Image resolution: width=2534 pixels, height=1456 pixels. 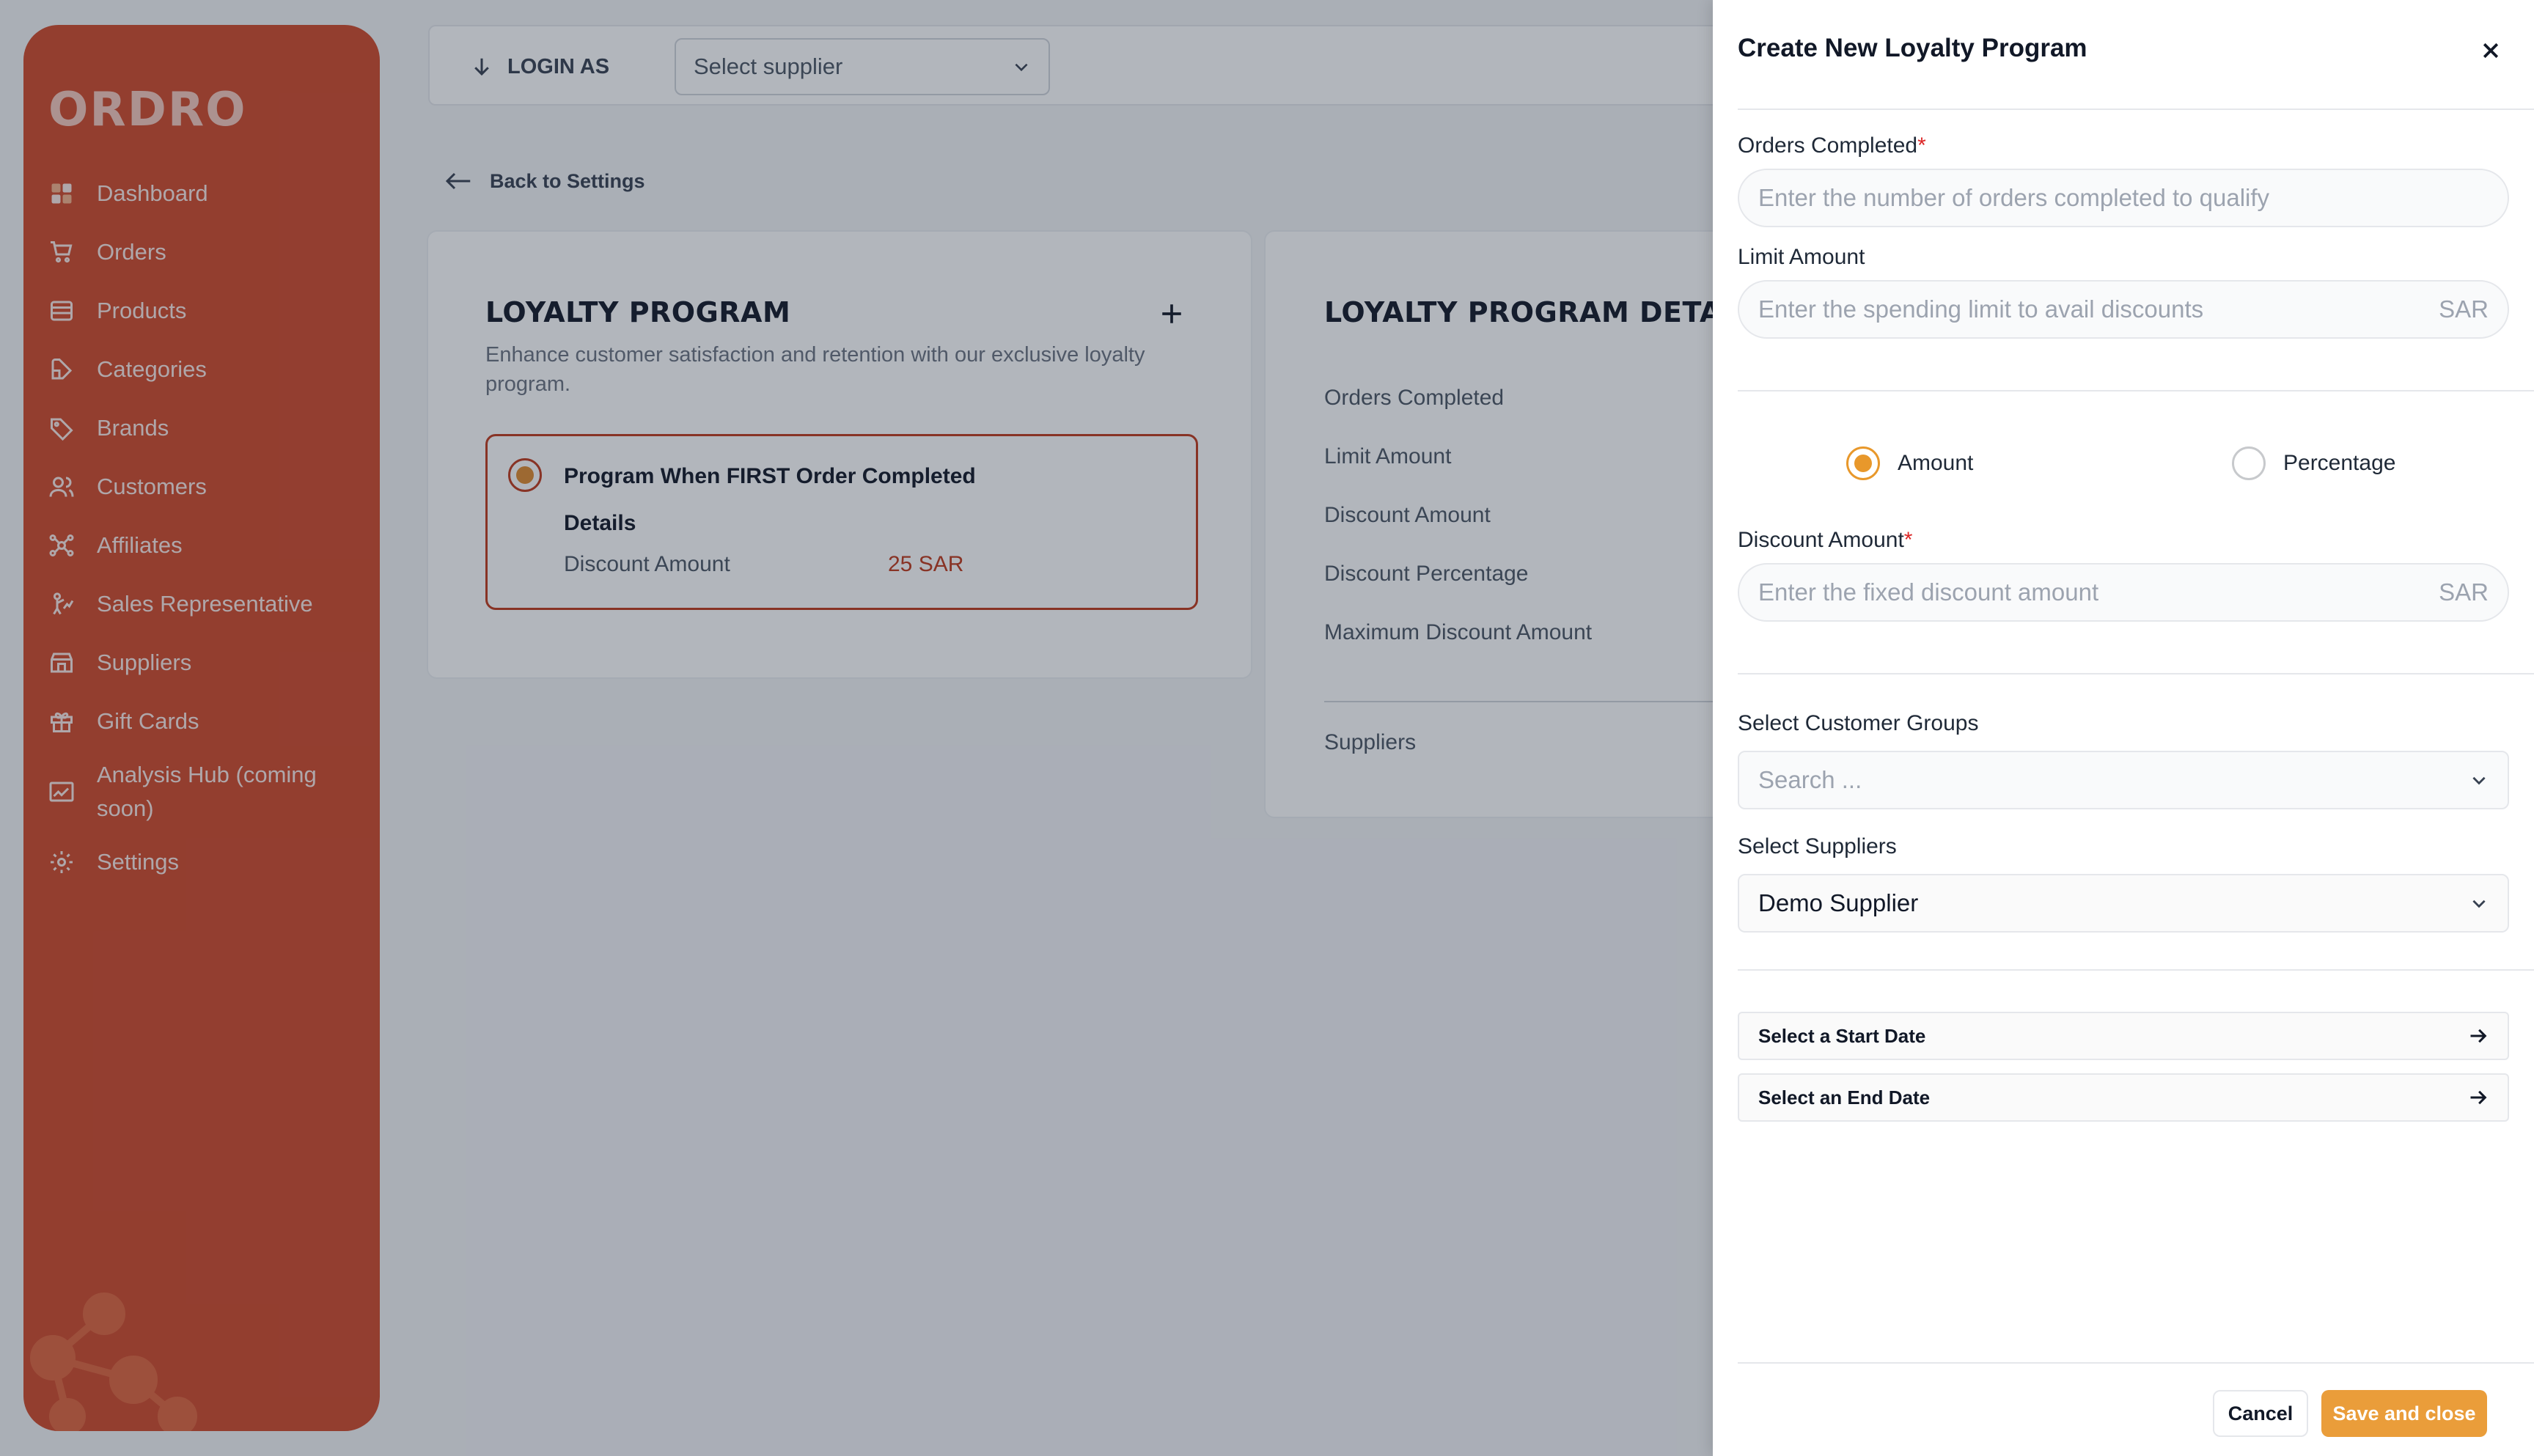 What do you see at coordinates (1863, 463) in the screenshot?
I see `amount-radio` at bounding box center [1863, 463].